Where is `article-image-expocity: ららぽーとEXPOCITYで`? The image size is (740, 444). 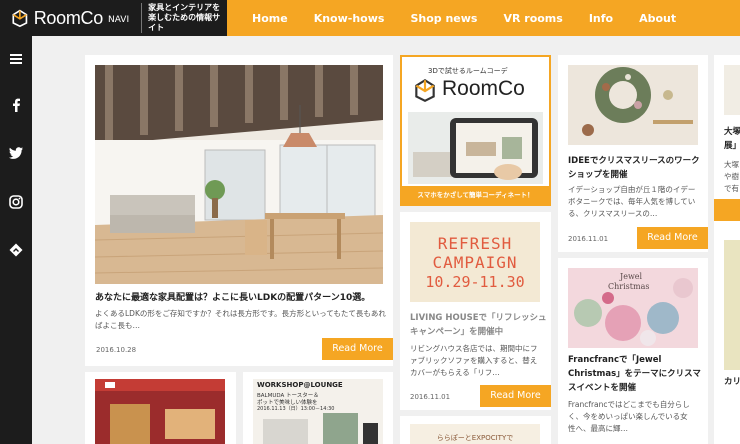
article-image-expocity: ららぽーとEXPOCITYで is located at coordinates (475, 434).